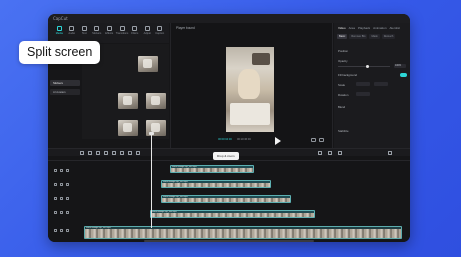 Image resolution: width=461 pixels, height=257 pixels. What do you see at coordinates (65, 92) in the screenshot?
I see `sidebar-item-ai-avatars: AI Avatars` at bounding box center [65, 92].